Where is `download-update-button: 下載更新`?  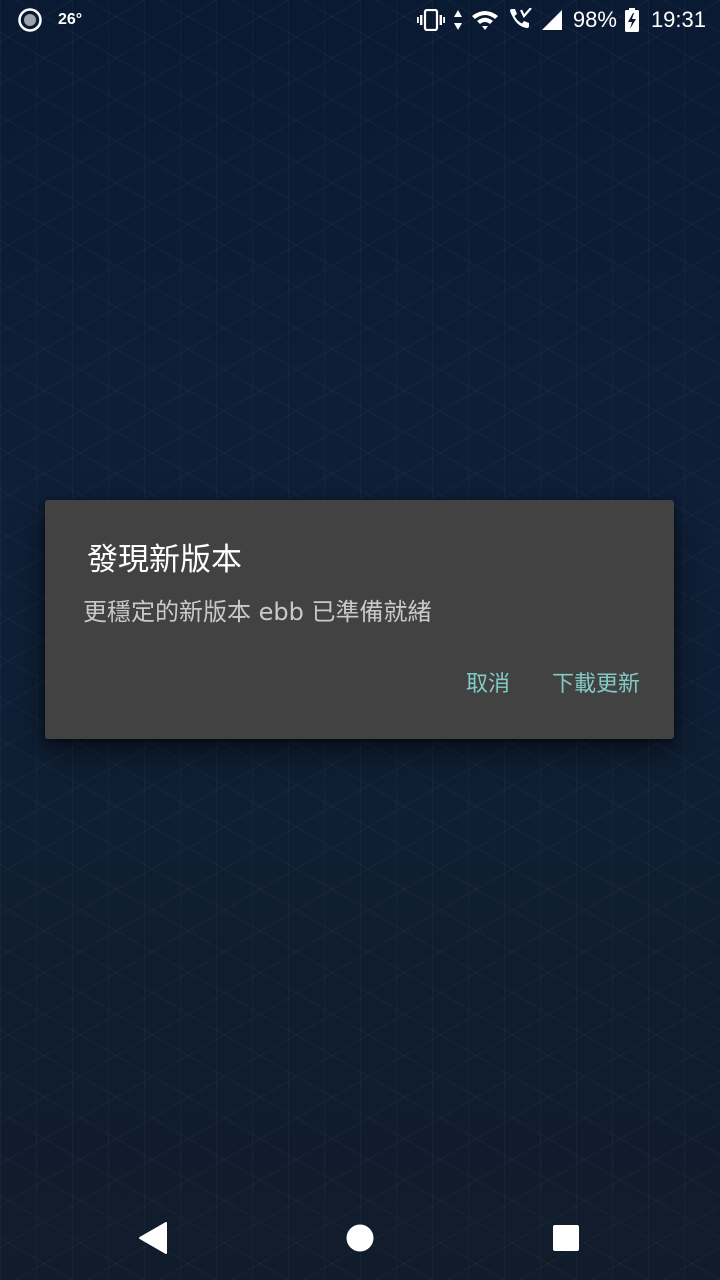
download-update-button: 下載更新 is located at coordinates (596, 682).